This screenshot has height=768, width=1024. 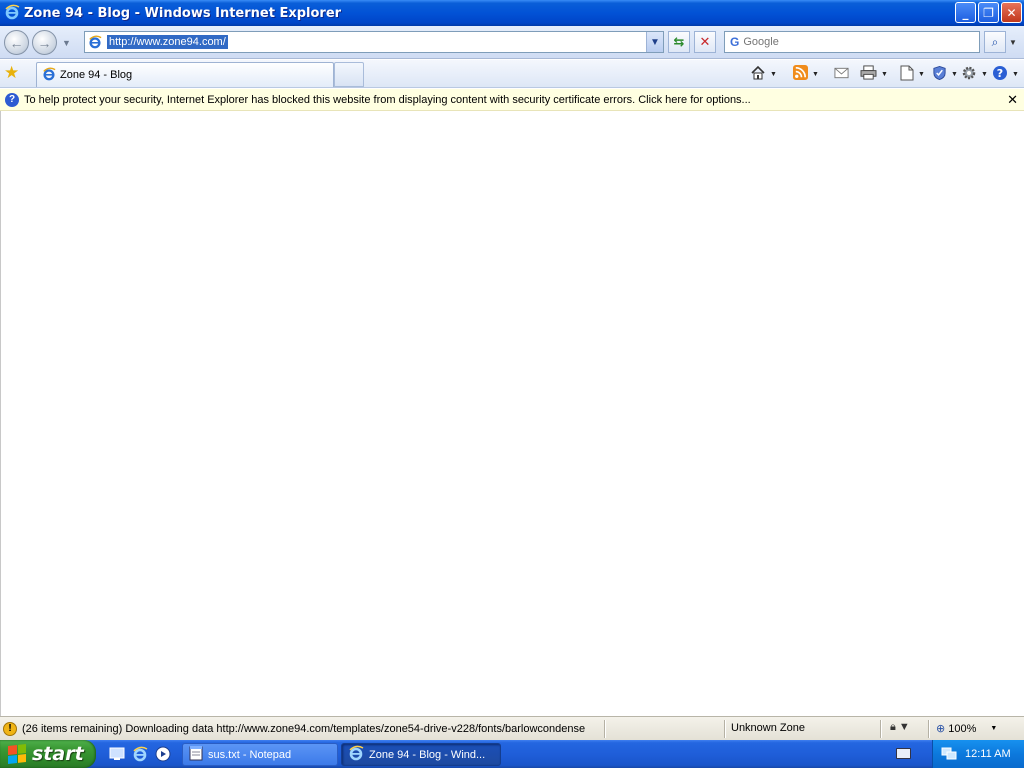 I want to click on navigation-bar: ← → ▼ http://www.zone94.com/ ▼ ⇆ ✕ G ⌕ ▼, so click(x=512, y=42).